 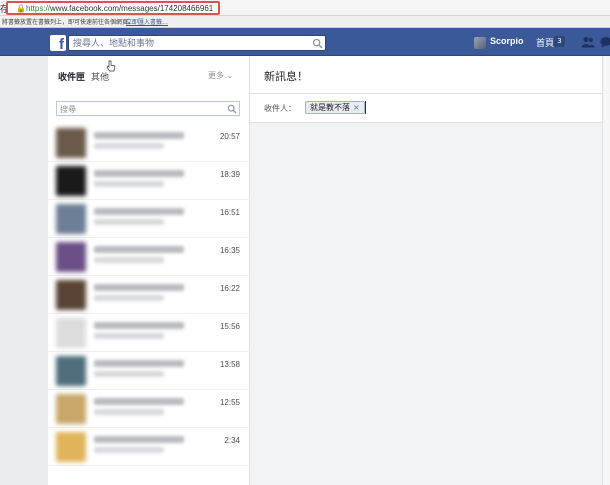 I want to click on home-link: 首頁, so click(x=545, y=42).